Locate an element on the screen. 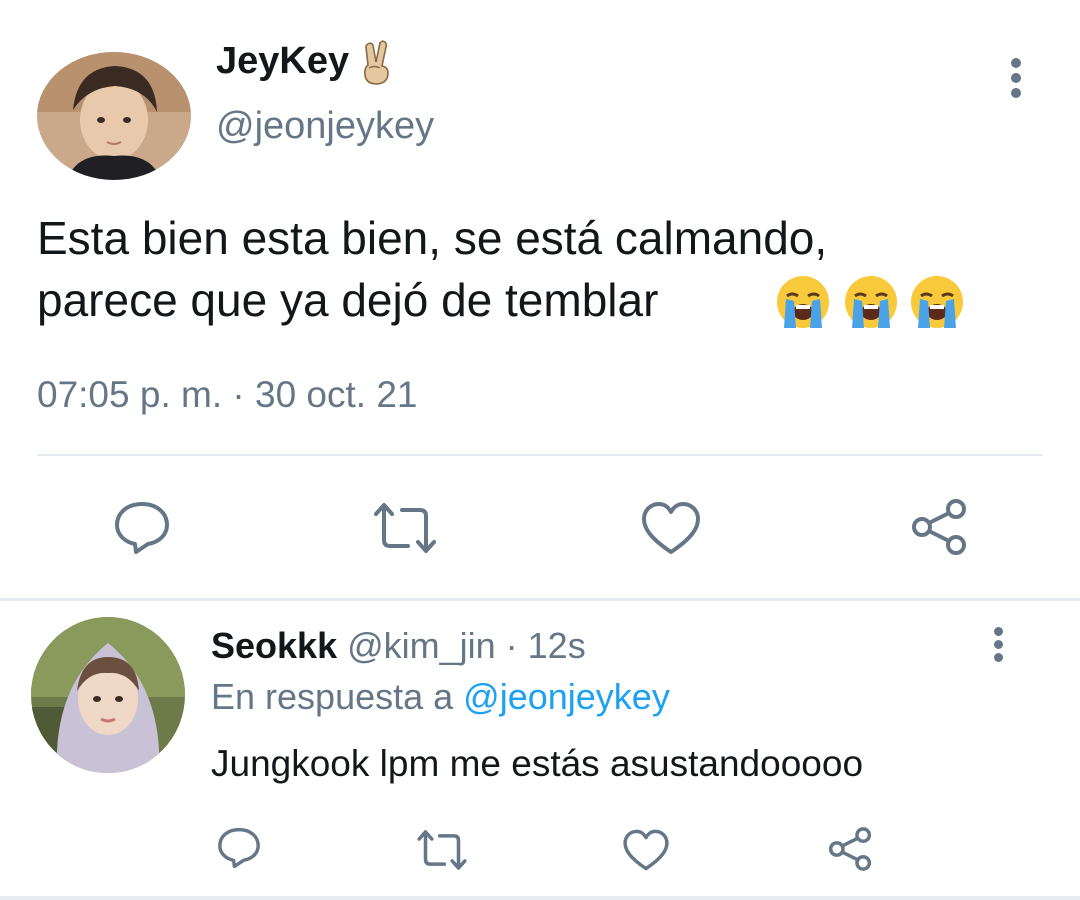 The image size is (1080, 900). reply-button is located at coordinates (142, 528).